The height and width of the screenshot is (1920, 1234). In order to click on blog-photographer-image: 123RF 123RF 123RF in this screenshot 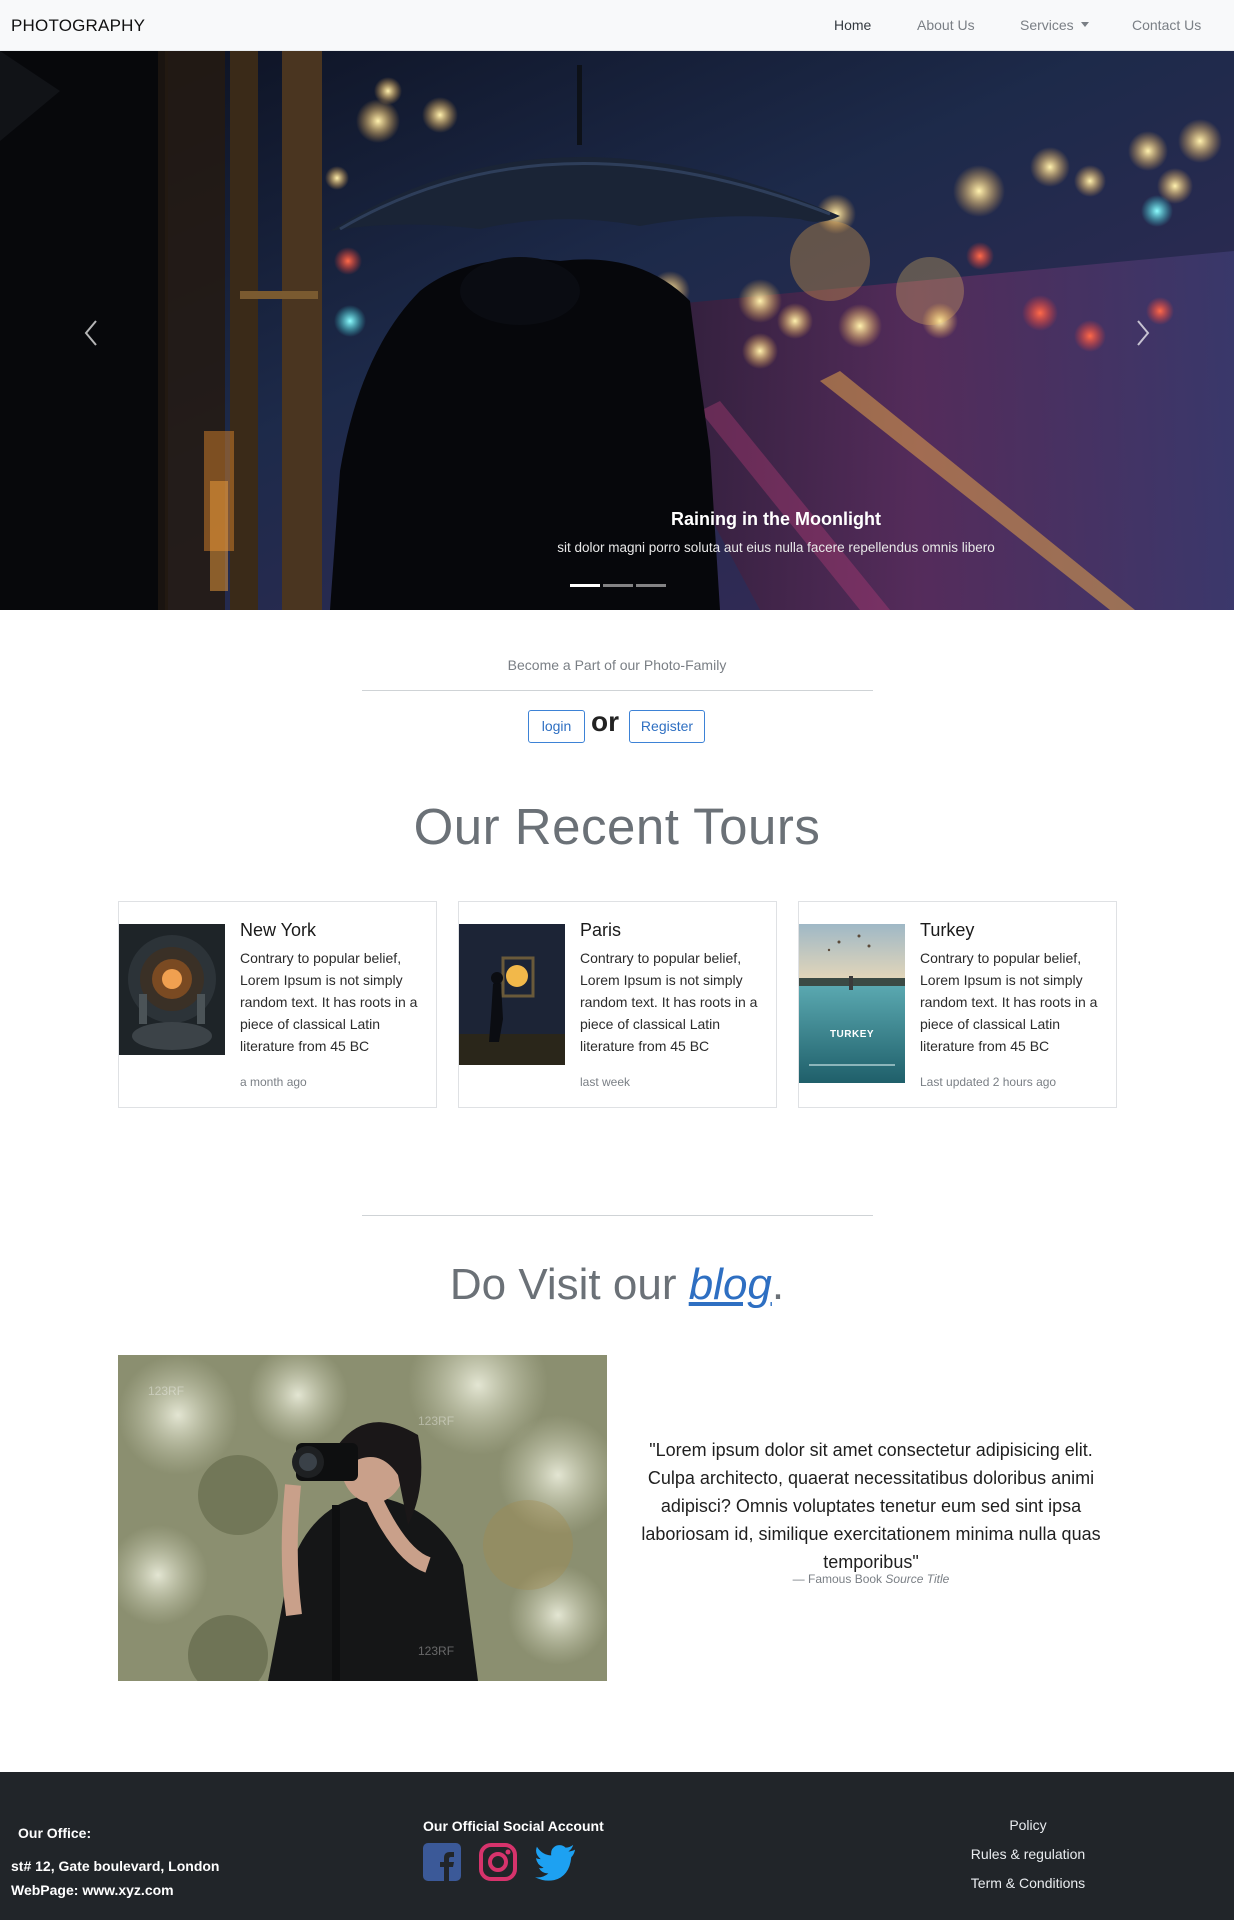, I will do `click(362, 1518)`.